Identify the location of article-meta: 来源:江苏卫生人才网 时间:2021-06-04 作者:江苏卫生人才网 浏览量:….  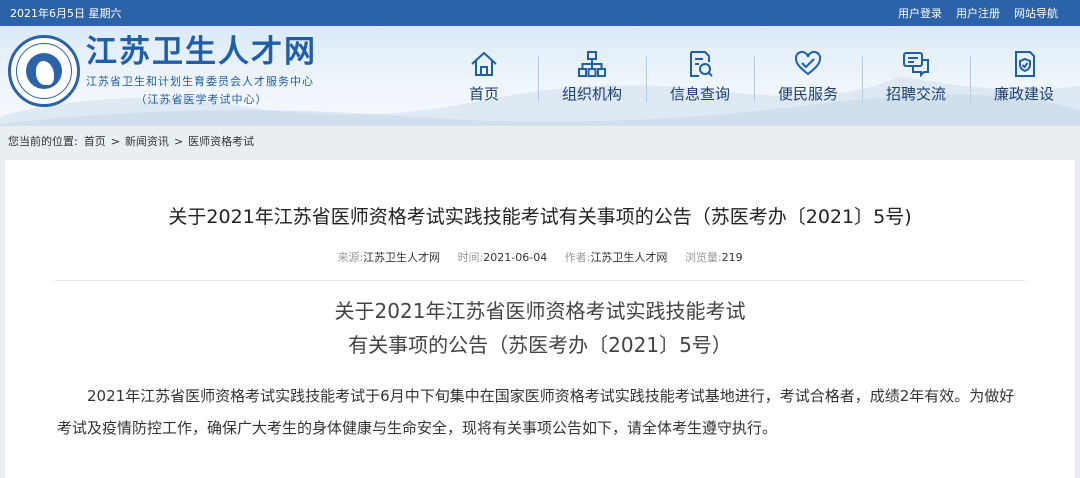
(540, 257).